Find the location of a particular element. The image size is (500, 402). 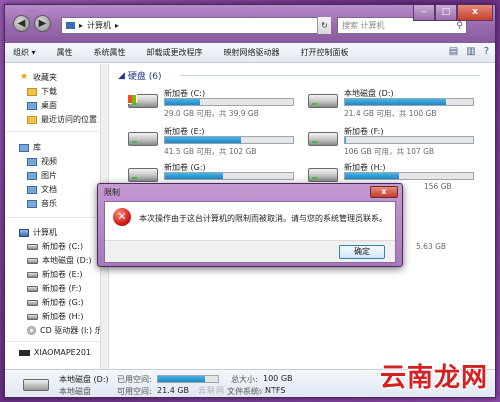

uninstall-program-button: 卸载或更改程序 is located at coordinates (175, 52).